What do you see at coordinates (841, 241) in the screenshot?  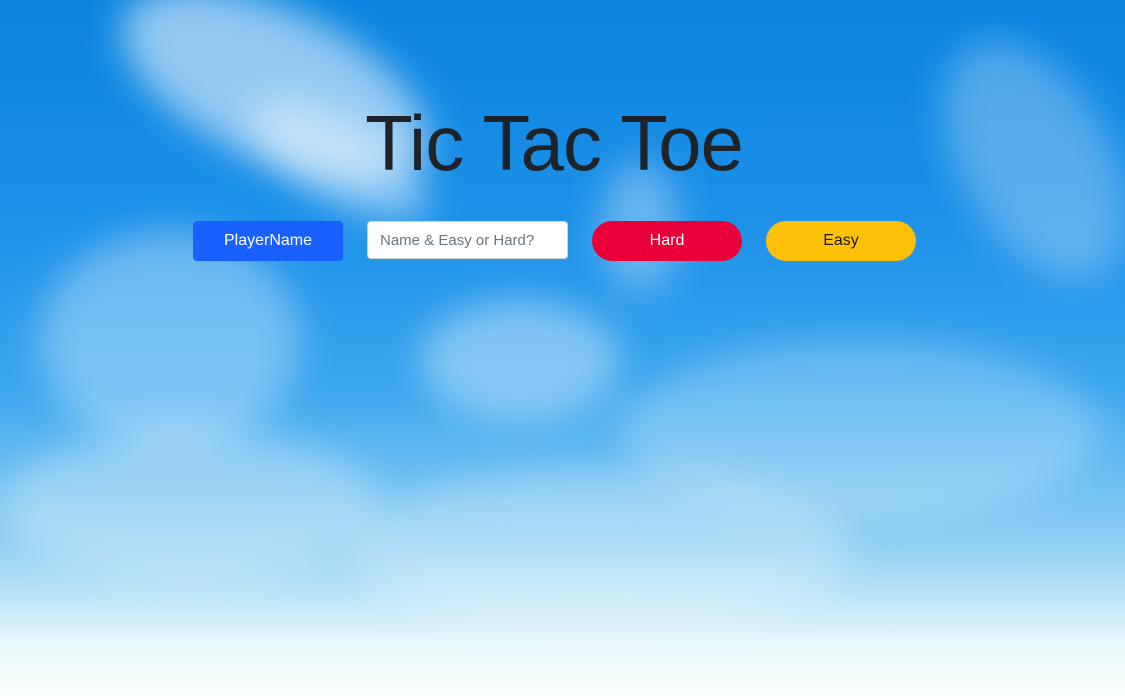 I see `easy-button: Easy` at bounding box center [841, 241].